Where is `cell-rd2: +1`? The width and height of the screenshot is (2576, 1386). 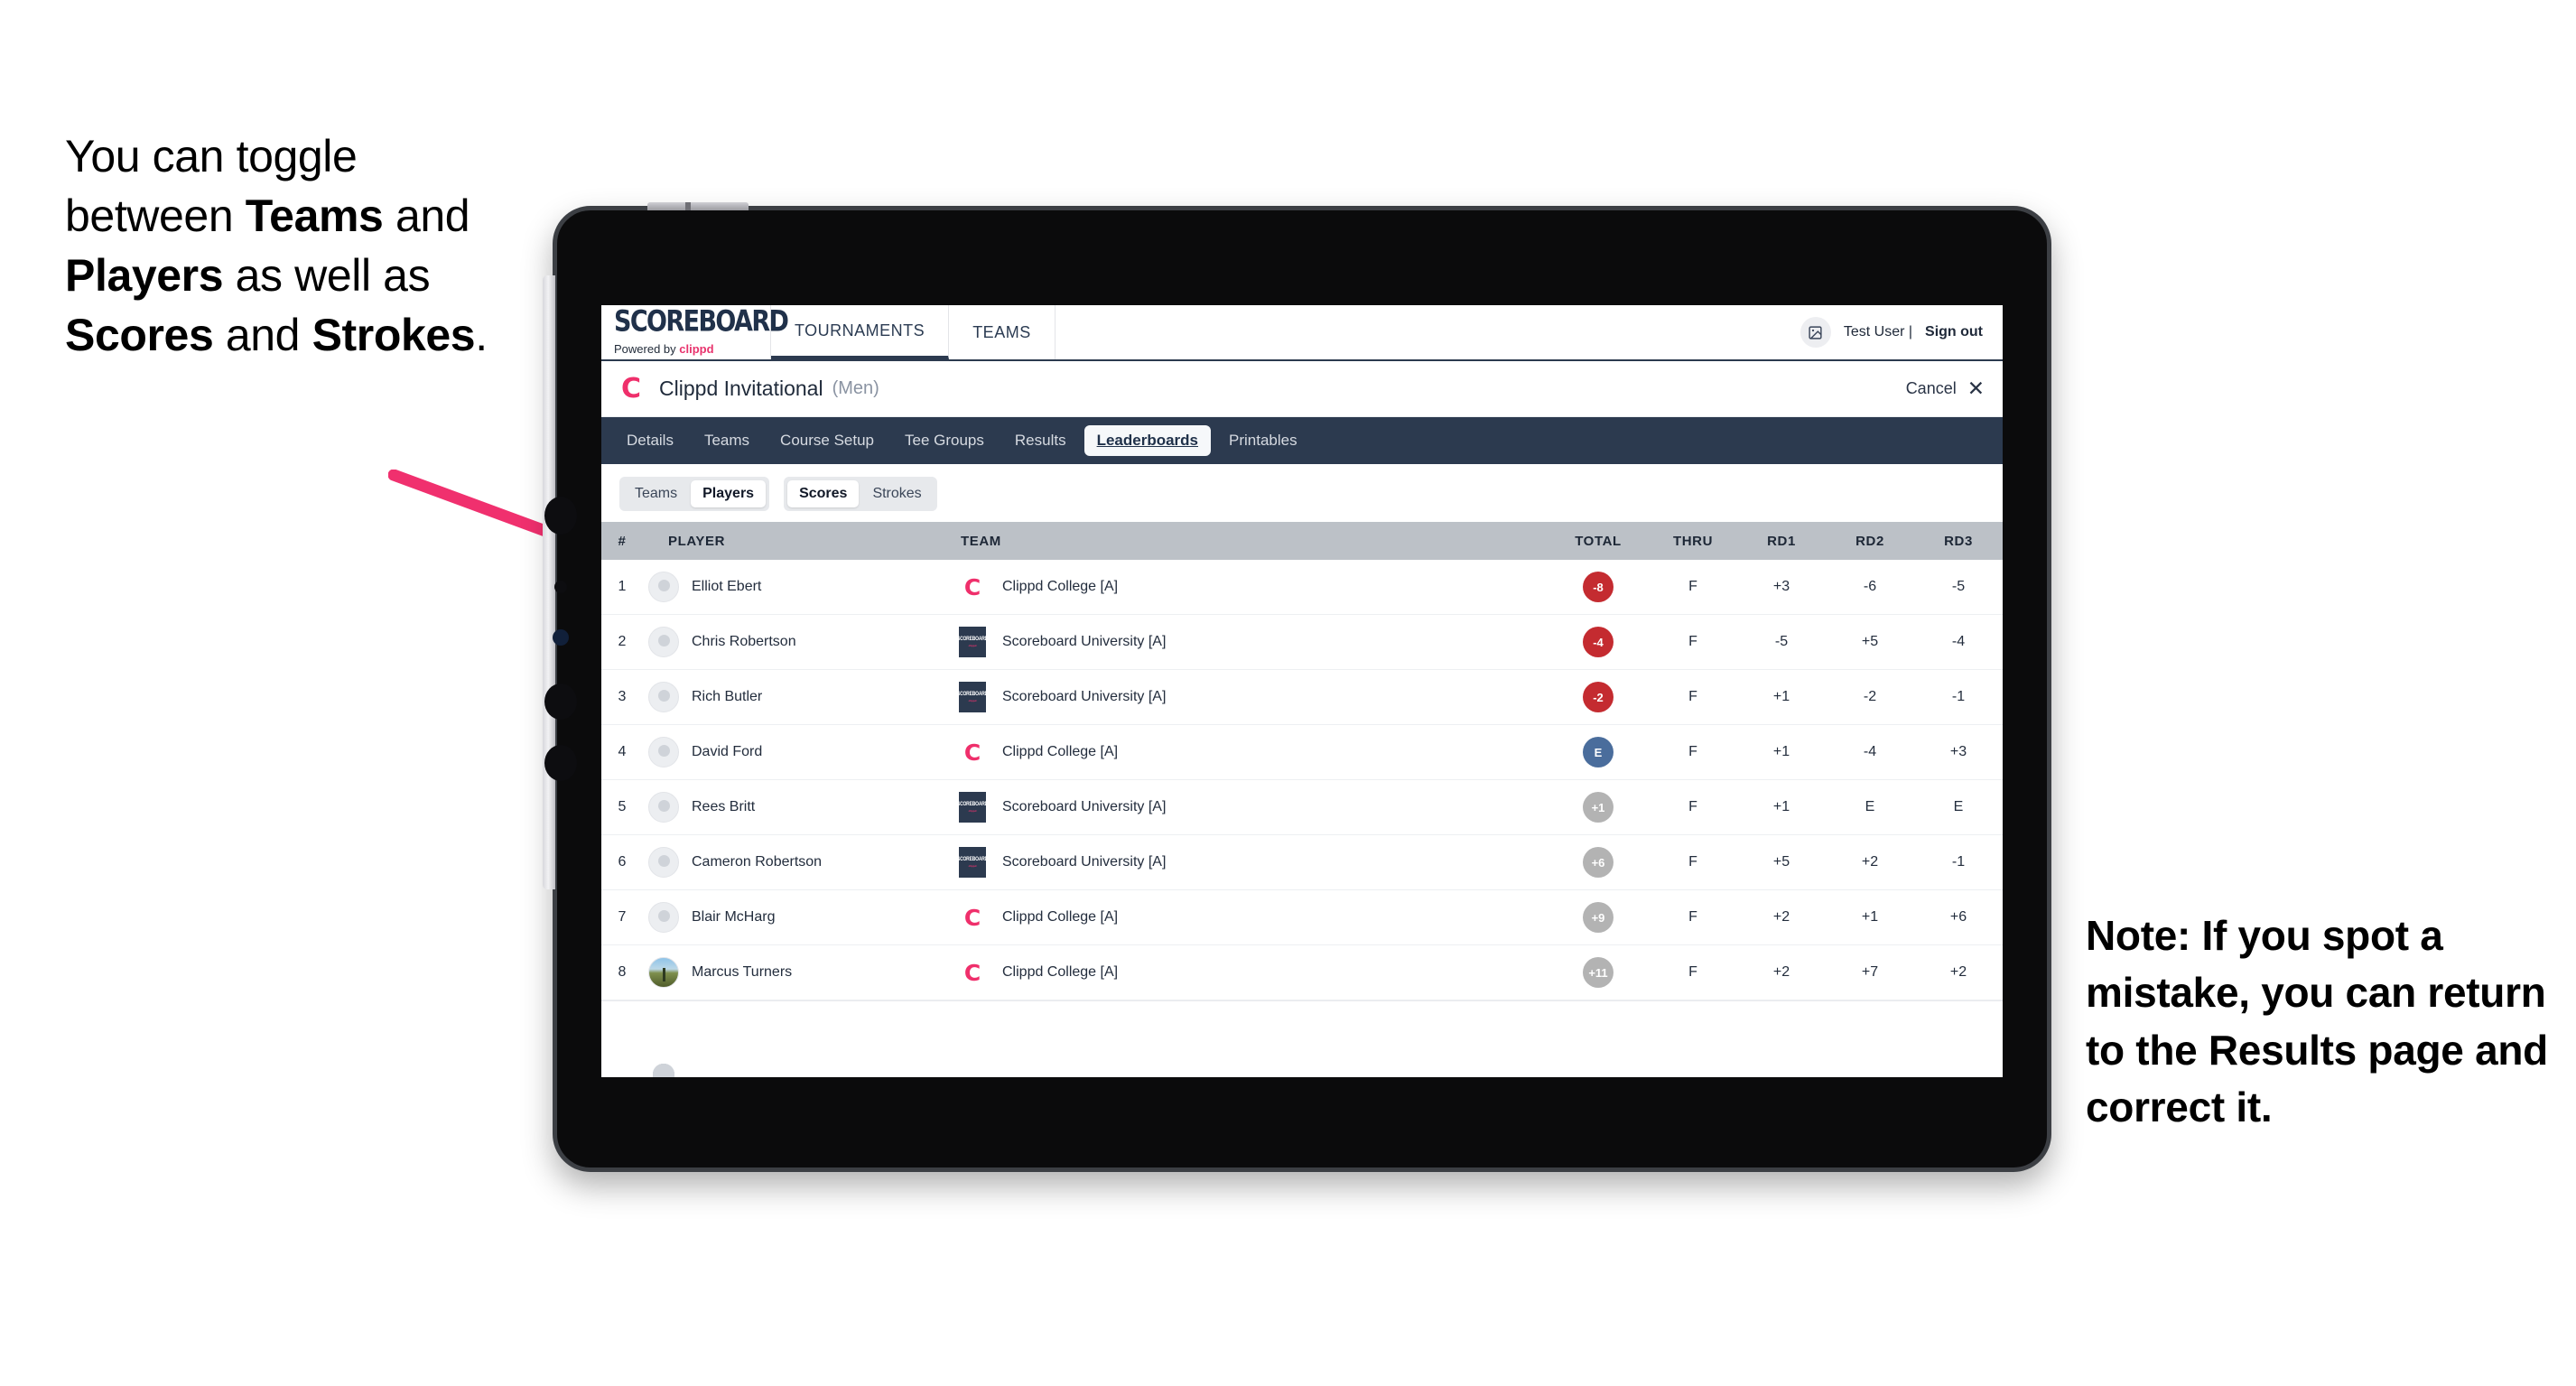 cell-rd2: +1 is located at coordinates (1870, 917).